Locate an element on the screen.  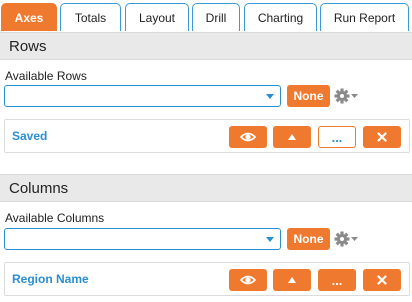
rows-axis-item-label: Saved is located at coordinates (29, 136).